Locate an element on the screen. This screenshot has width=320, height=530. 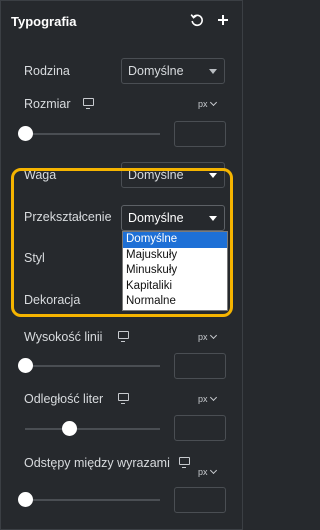
size-slider-track is located at coordinates (92, 134).